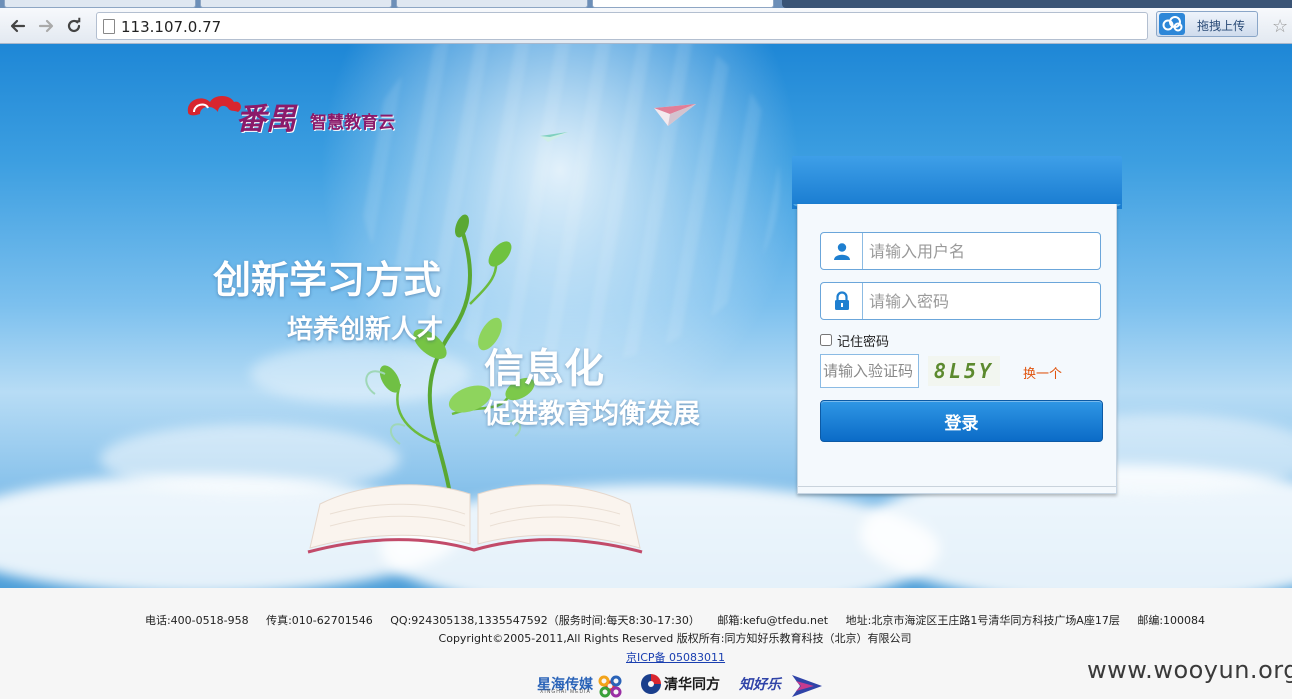 The height and width of the screenshot is (699, 1292). What do you see at coordinates (964, 371) in the screenshot?
I see `captcha-image: 8L5Y` at bounding box center [964, 371].